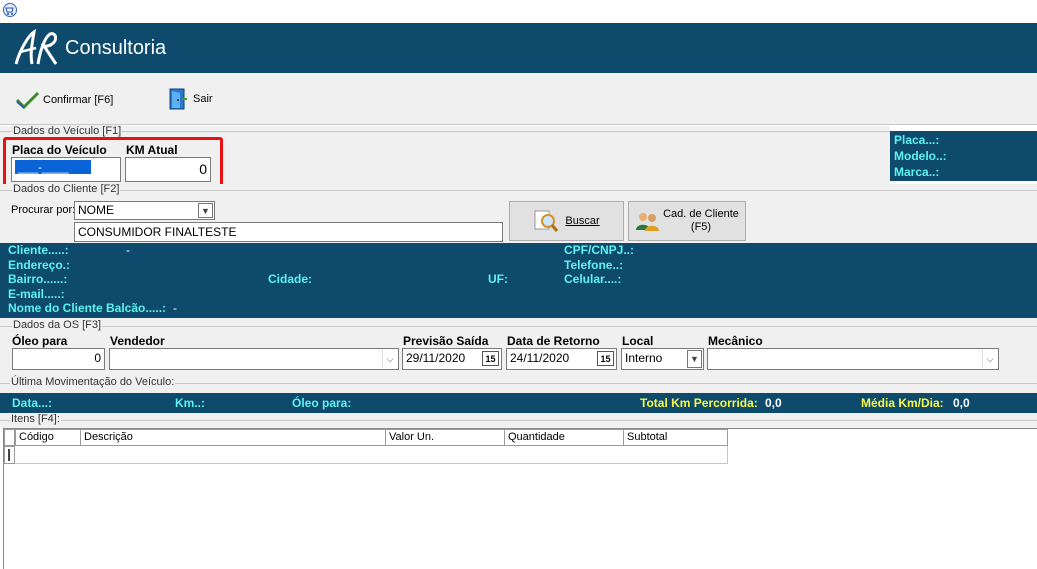 The width and height of the screenshot is (1037, 569). I want to click on row-indicator, so click(9, 455).